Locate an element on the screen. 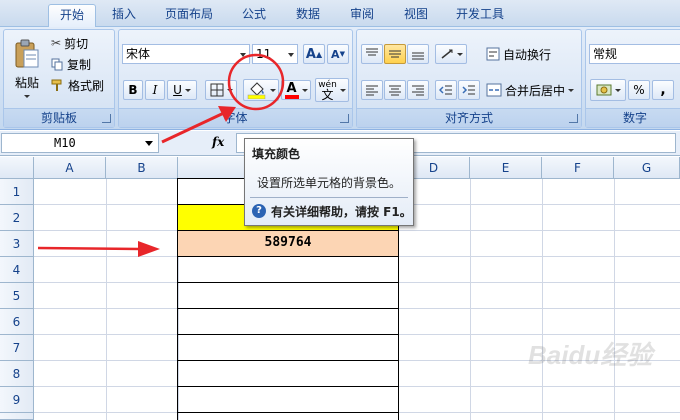 This screenshot has width=680, height=420. ribbon-tab-strip: 开始 插入 页面布局 公式 数据 审阅 视图 开发工具 is located at coordinates (340, 14).